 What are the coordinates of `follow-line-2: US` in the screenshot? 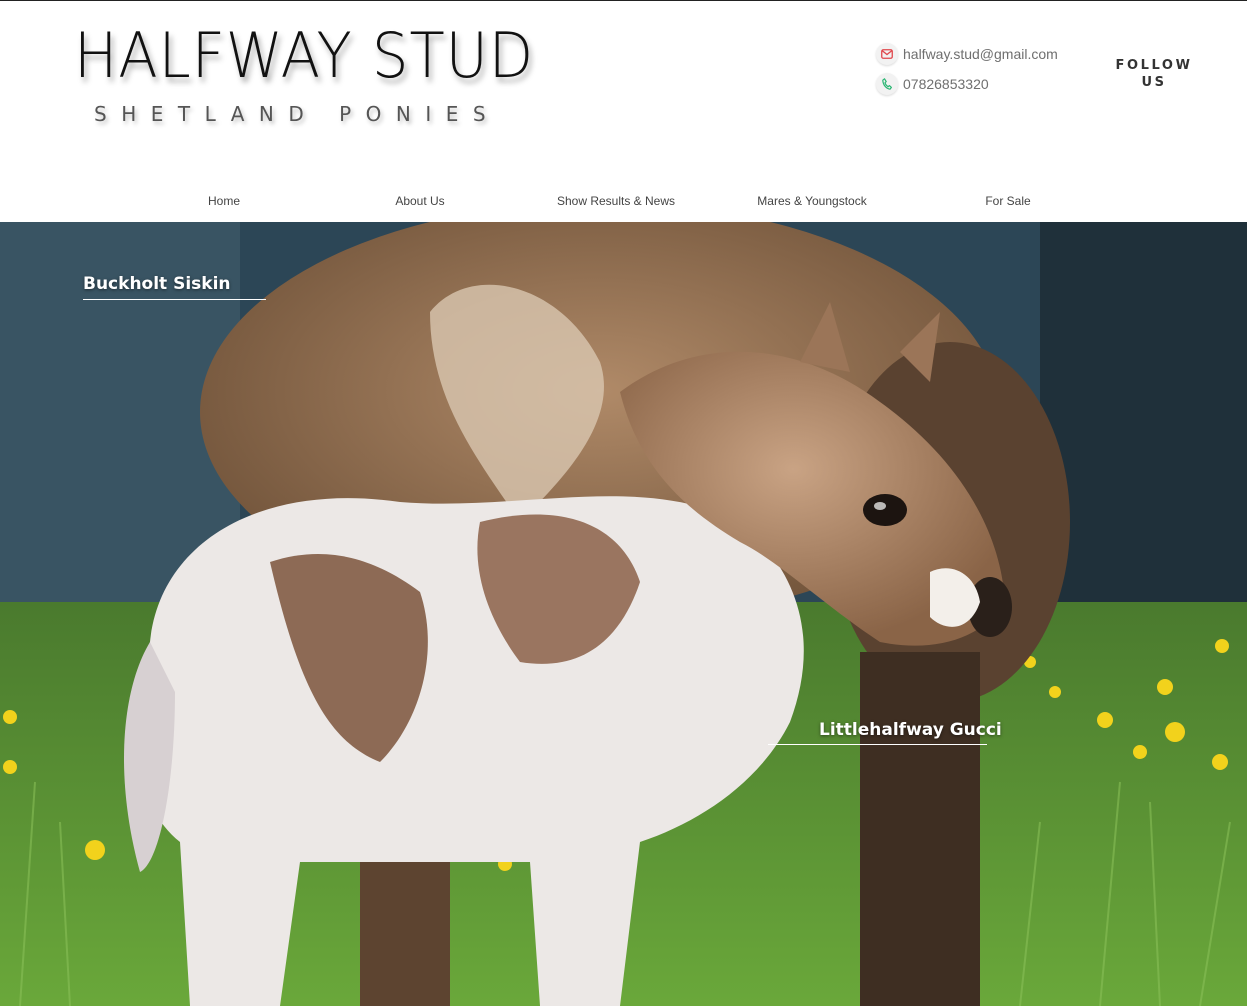 It's located at (1154, 82).